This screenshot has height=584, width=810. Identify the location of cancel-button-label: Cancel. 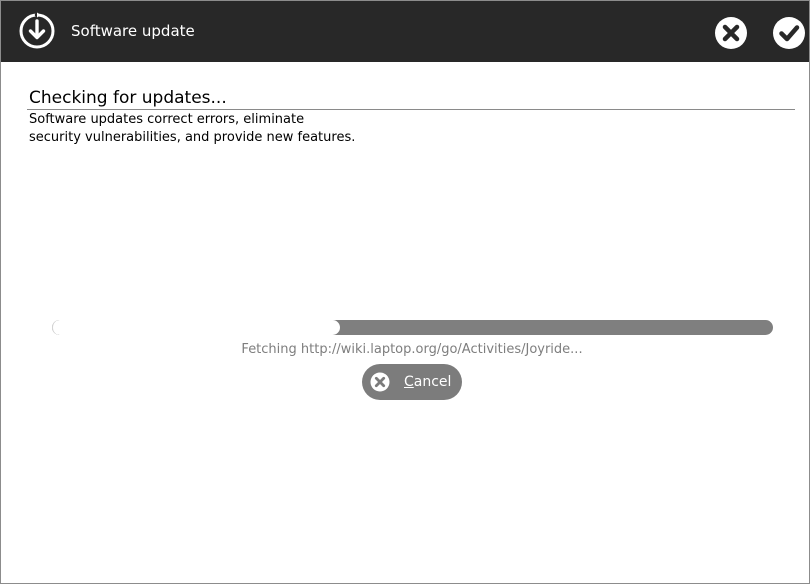
(427, 382).